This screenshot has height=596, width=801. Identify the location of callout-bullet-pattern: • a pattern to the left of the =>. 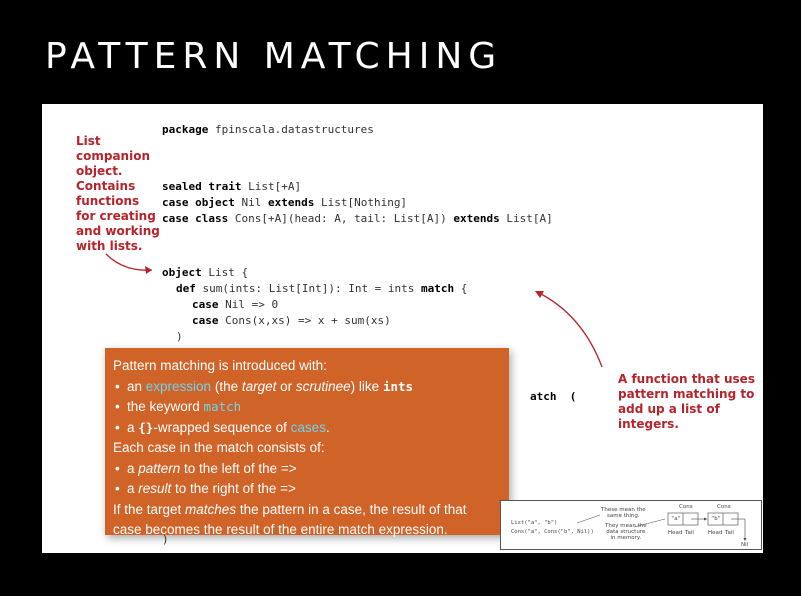
(206, 468).